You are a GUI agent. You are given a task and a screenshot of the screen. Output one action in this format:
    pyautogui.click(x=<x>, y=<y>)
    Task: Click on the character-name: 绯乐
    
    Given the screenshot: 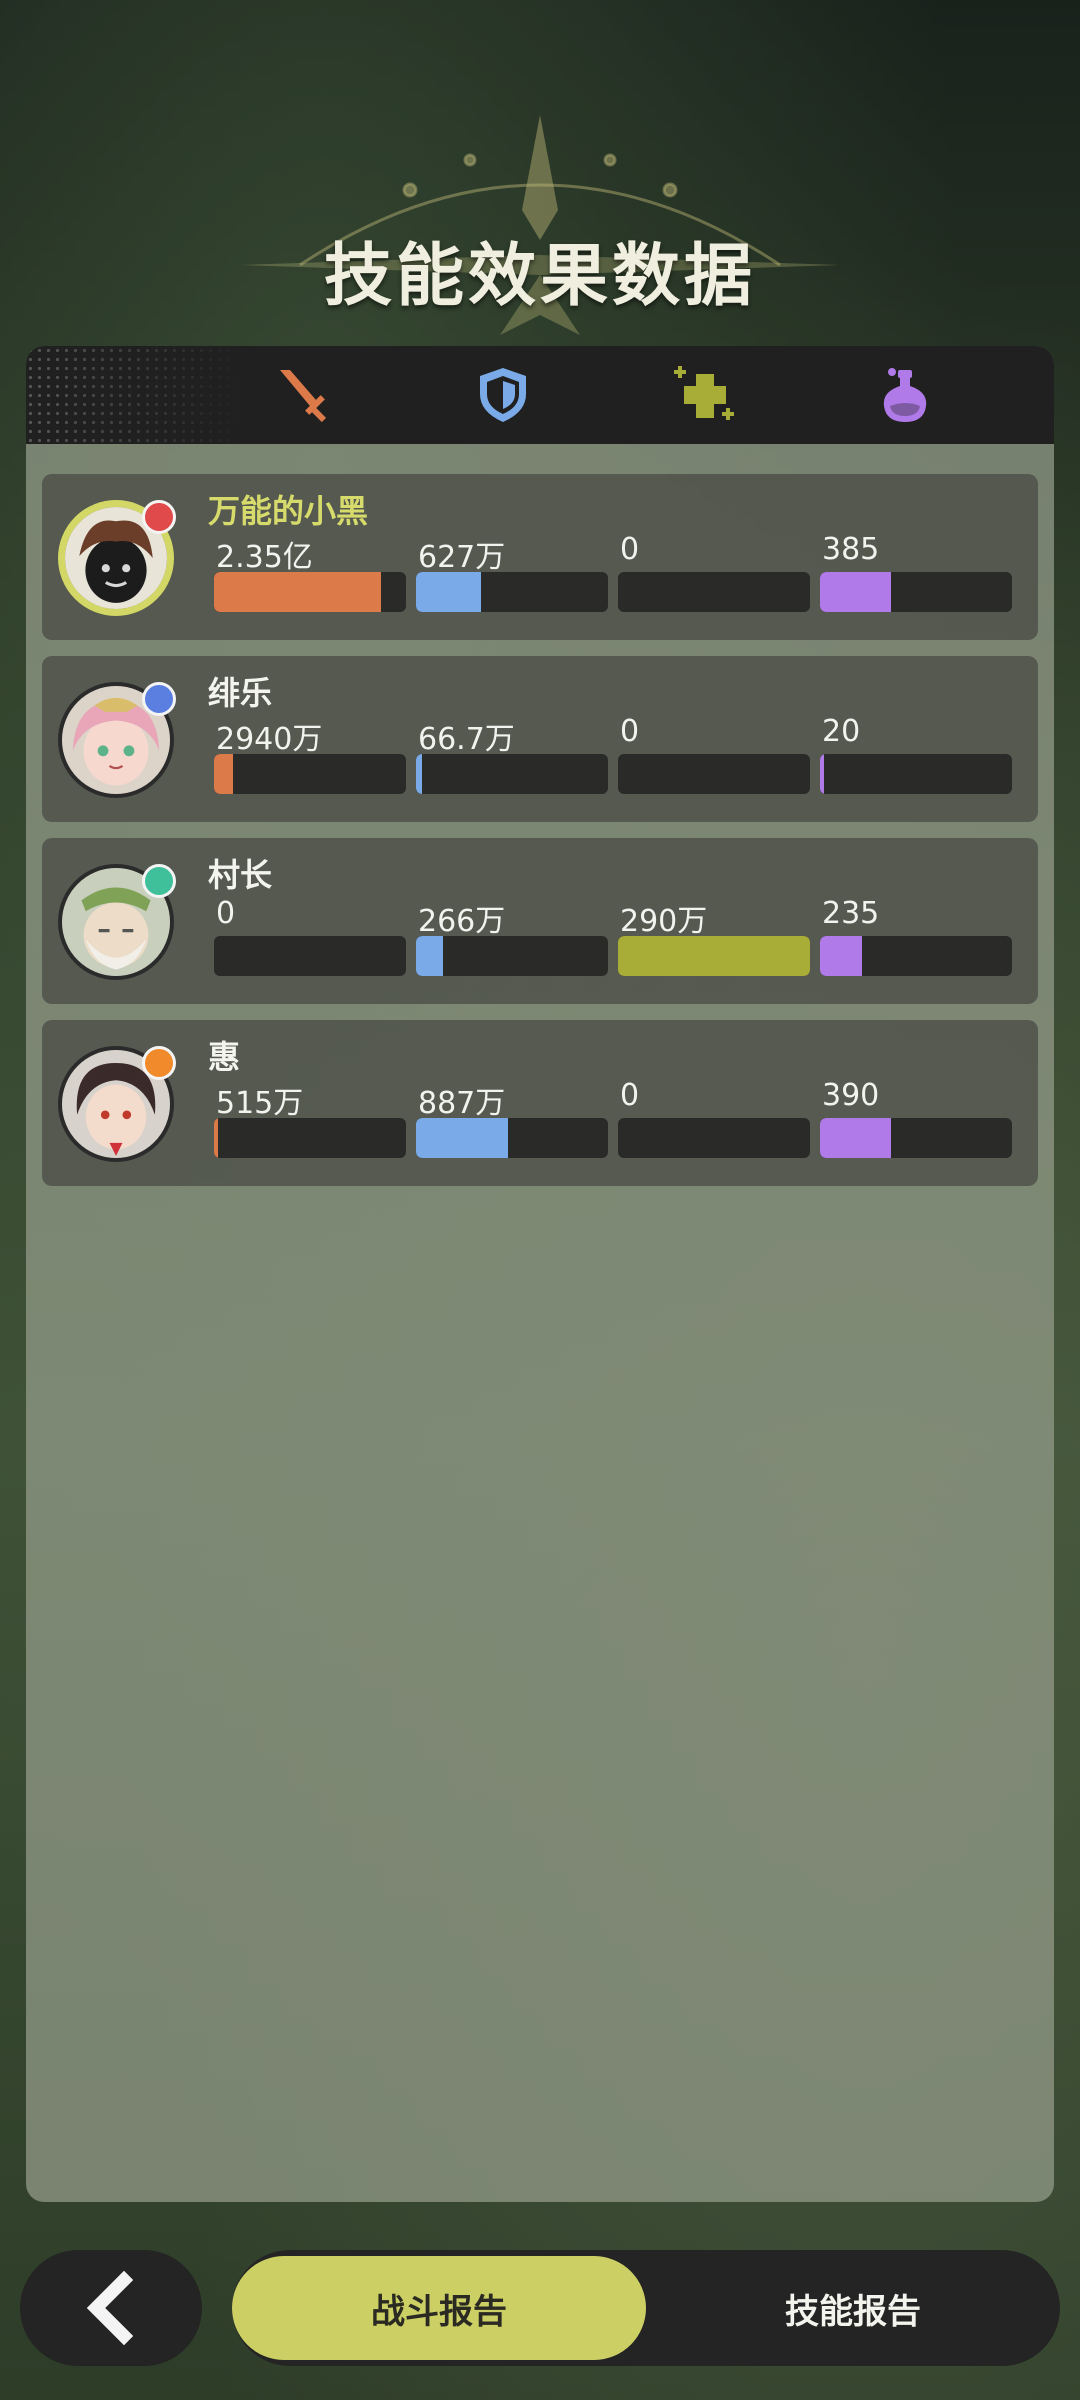 What is the action you would take?
    pyautogui.click(x=240, y=693)
    